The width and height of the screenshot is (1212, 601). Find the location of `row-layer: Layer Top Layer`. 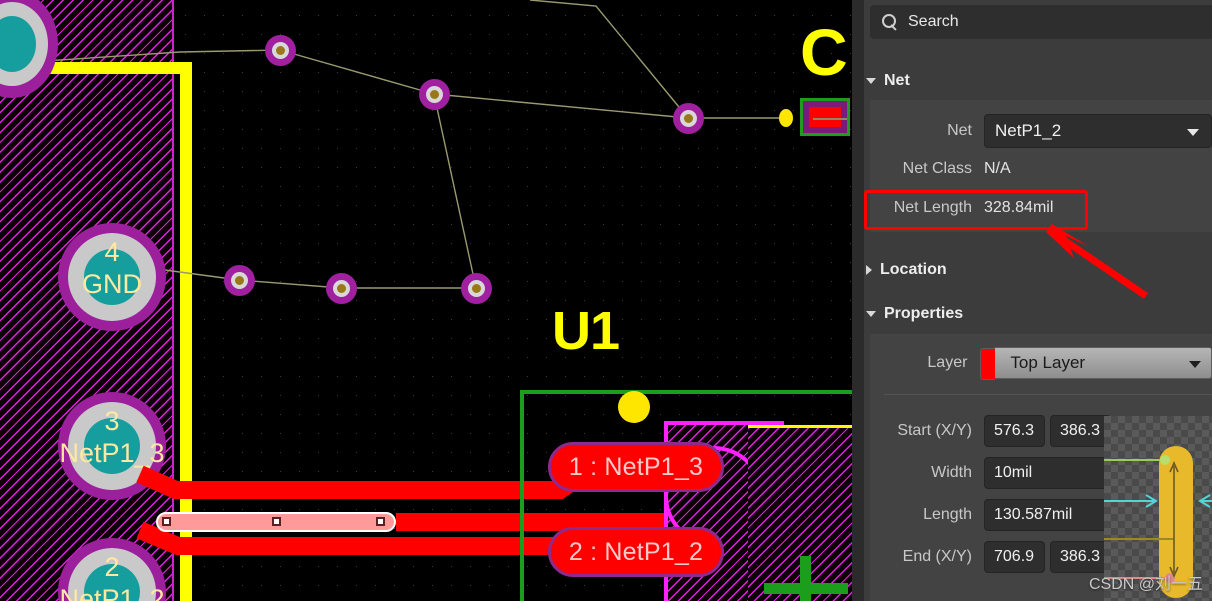

row-layer: Layer Top Layer is located at coordinates (1041, 363).